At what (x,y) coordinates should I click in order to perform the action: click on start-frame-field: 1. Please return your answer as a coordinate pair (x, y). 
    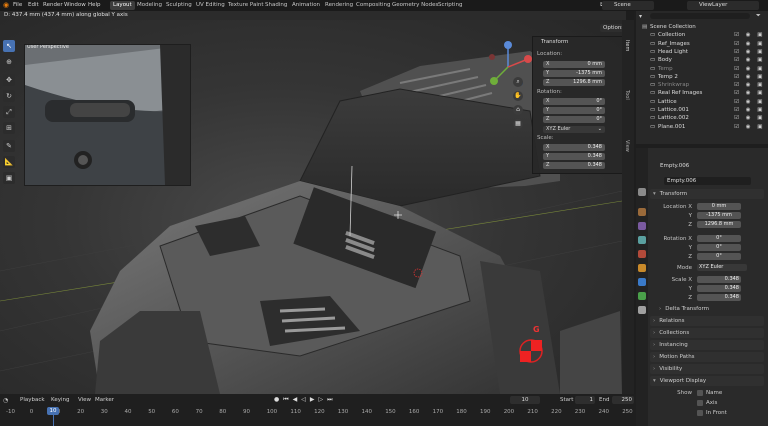
    Looking at the image, I should click on (585, 400).